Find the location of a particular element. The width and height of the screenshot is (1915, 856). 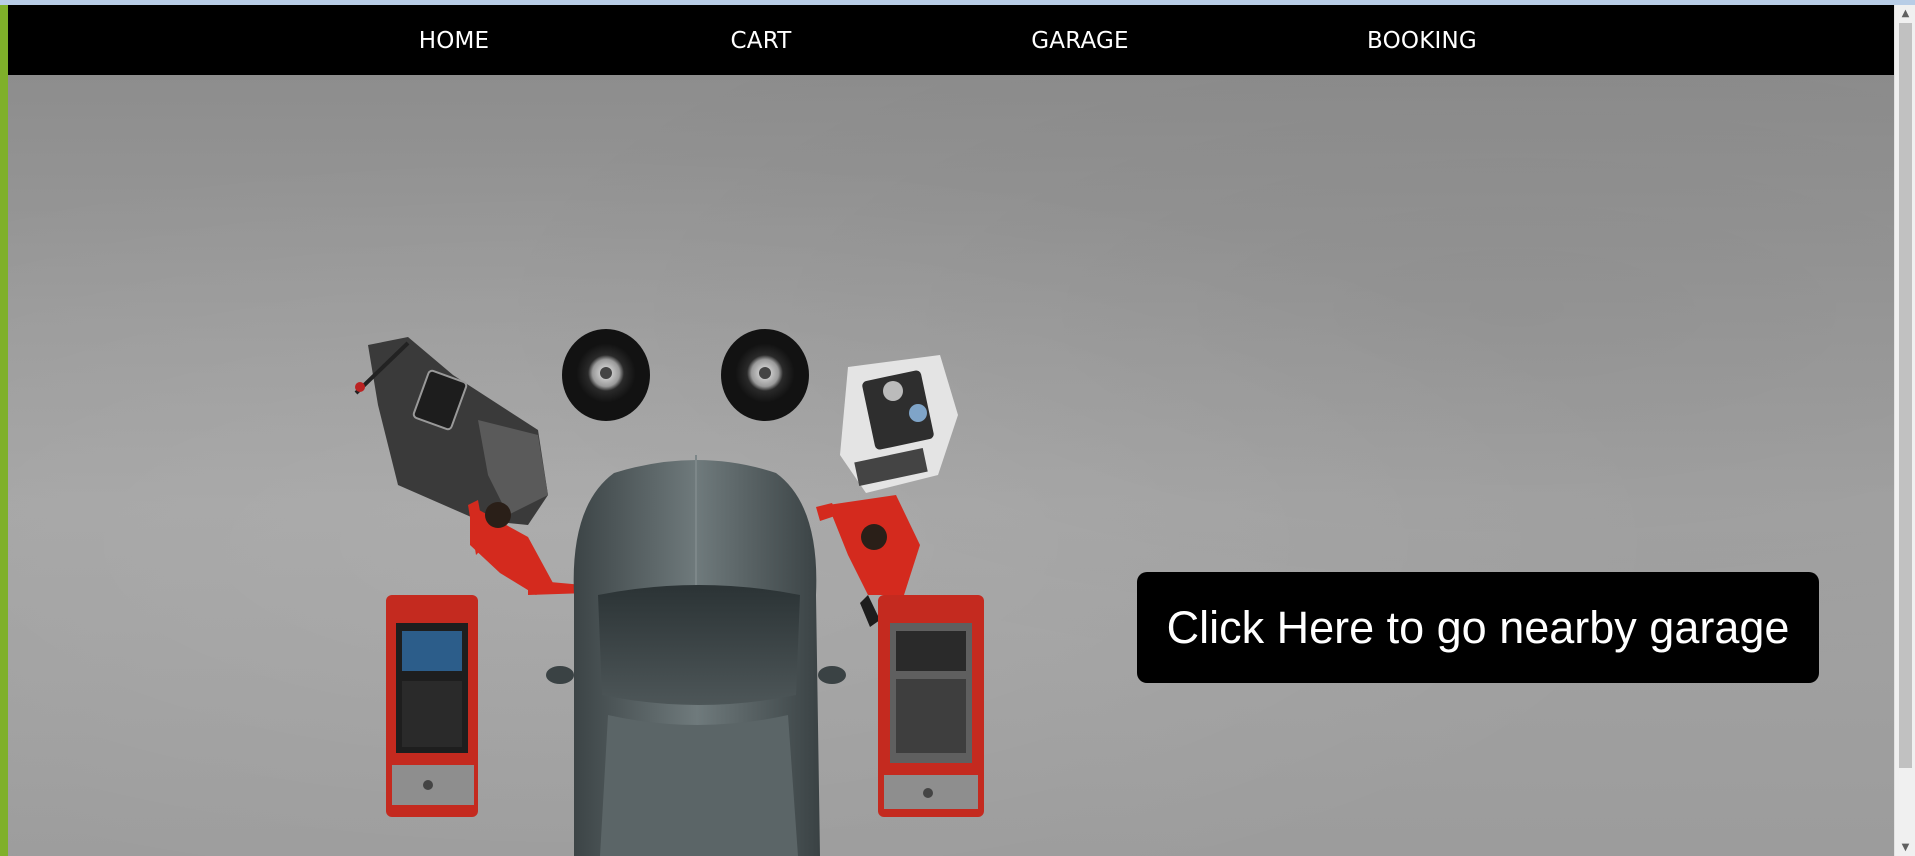

nearby-garage-button: Click Here to go nearby garage is located at coordinates (1478, 627).